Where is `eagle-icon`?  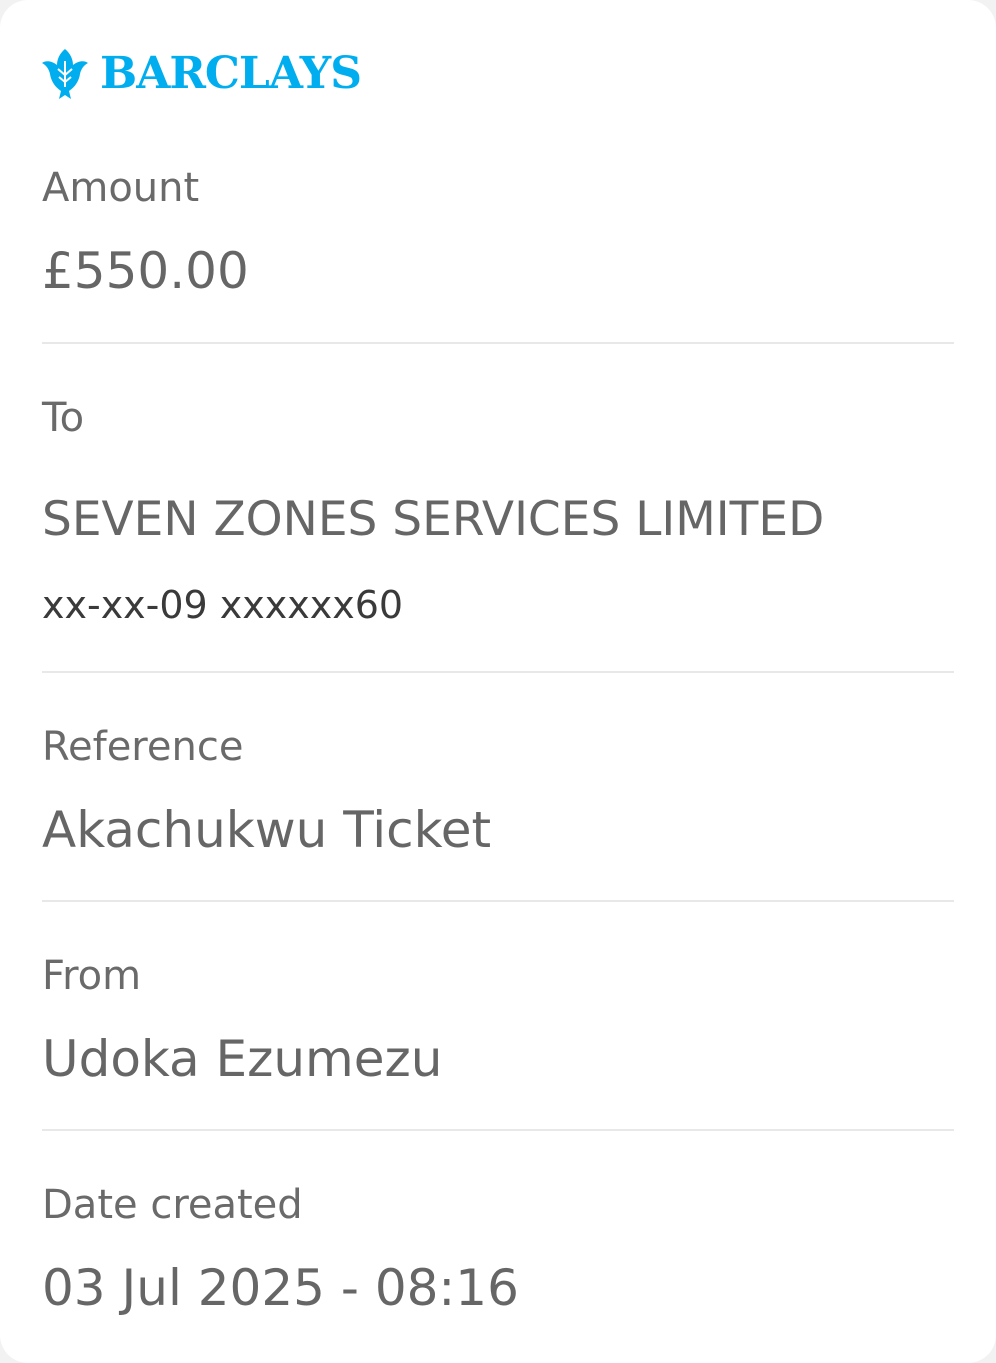
eagle-icon is located at coordinates (65, 74).